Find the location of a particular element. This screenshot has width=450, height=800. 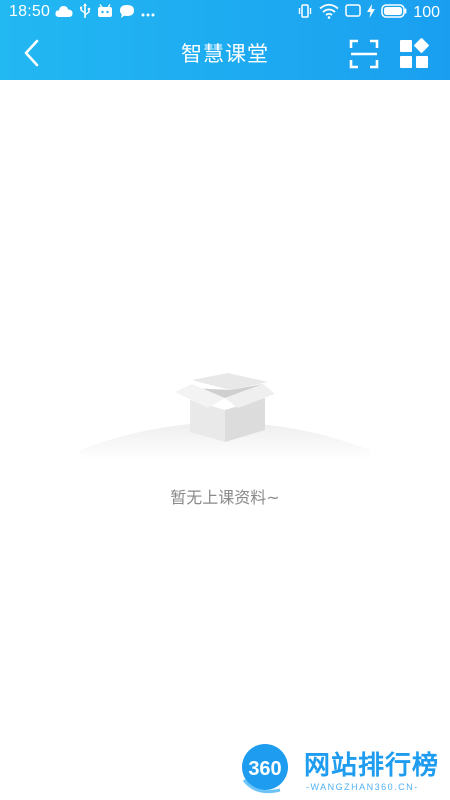

chat-icon is located at coordinates (127, 13).